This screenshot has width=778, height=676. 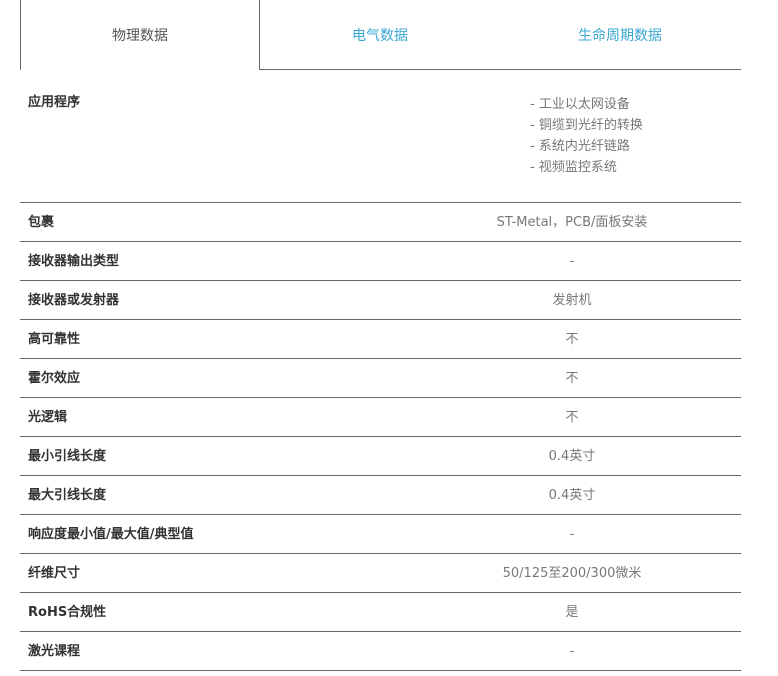 I want to click on row-label: 霍尔效应, so click(x=54, y=378).